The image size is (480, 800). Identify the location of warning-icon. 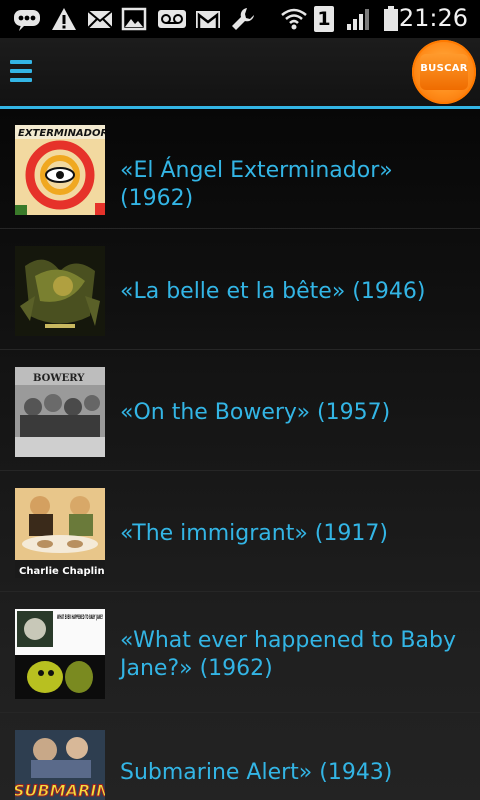
(64, 19).